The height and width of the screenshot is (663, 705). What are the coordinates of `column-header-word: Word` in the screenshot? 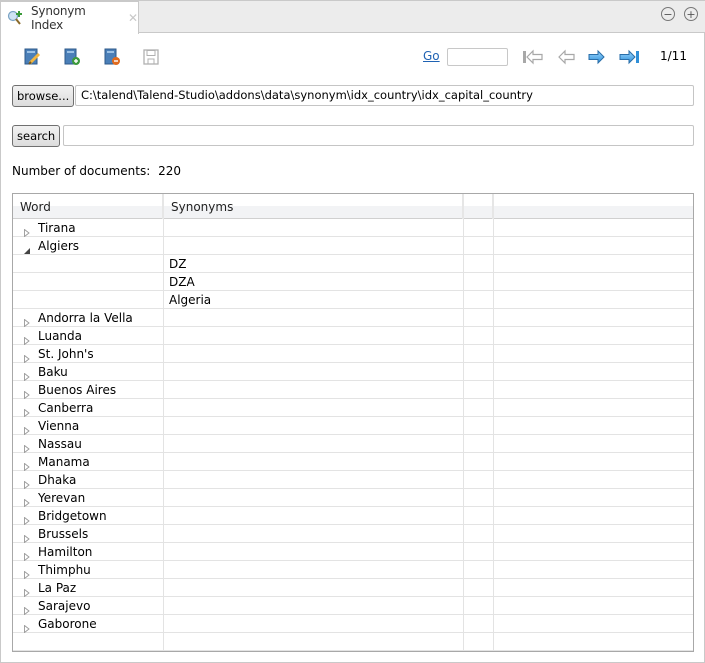 It's located at (88, 206).